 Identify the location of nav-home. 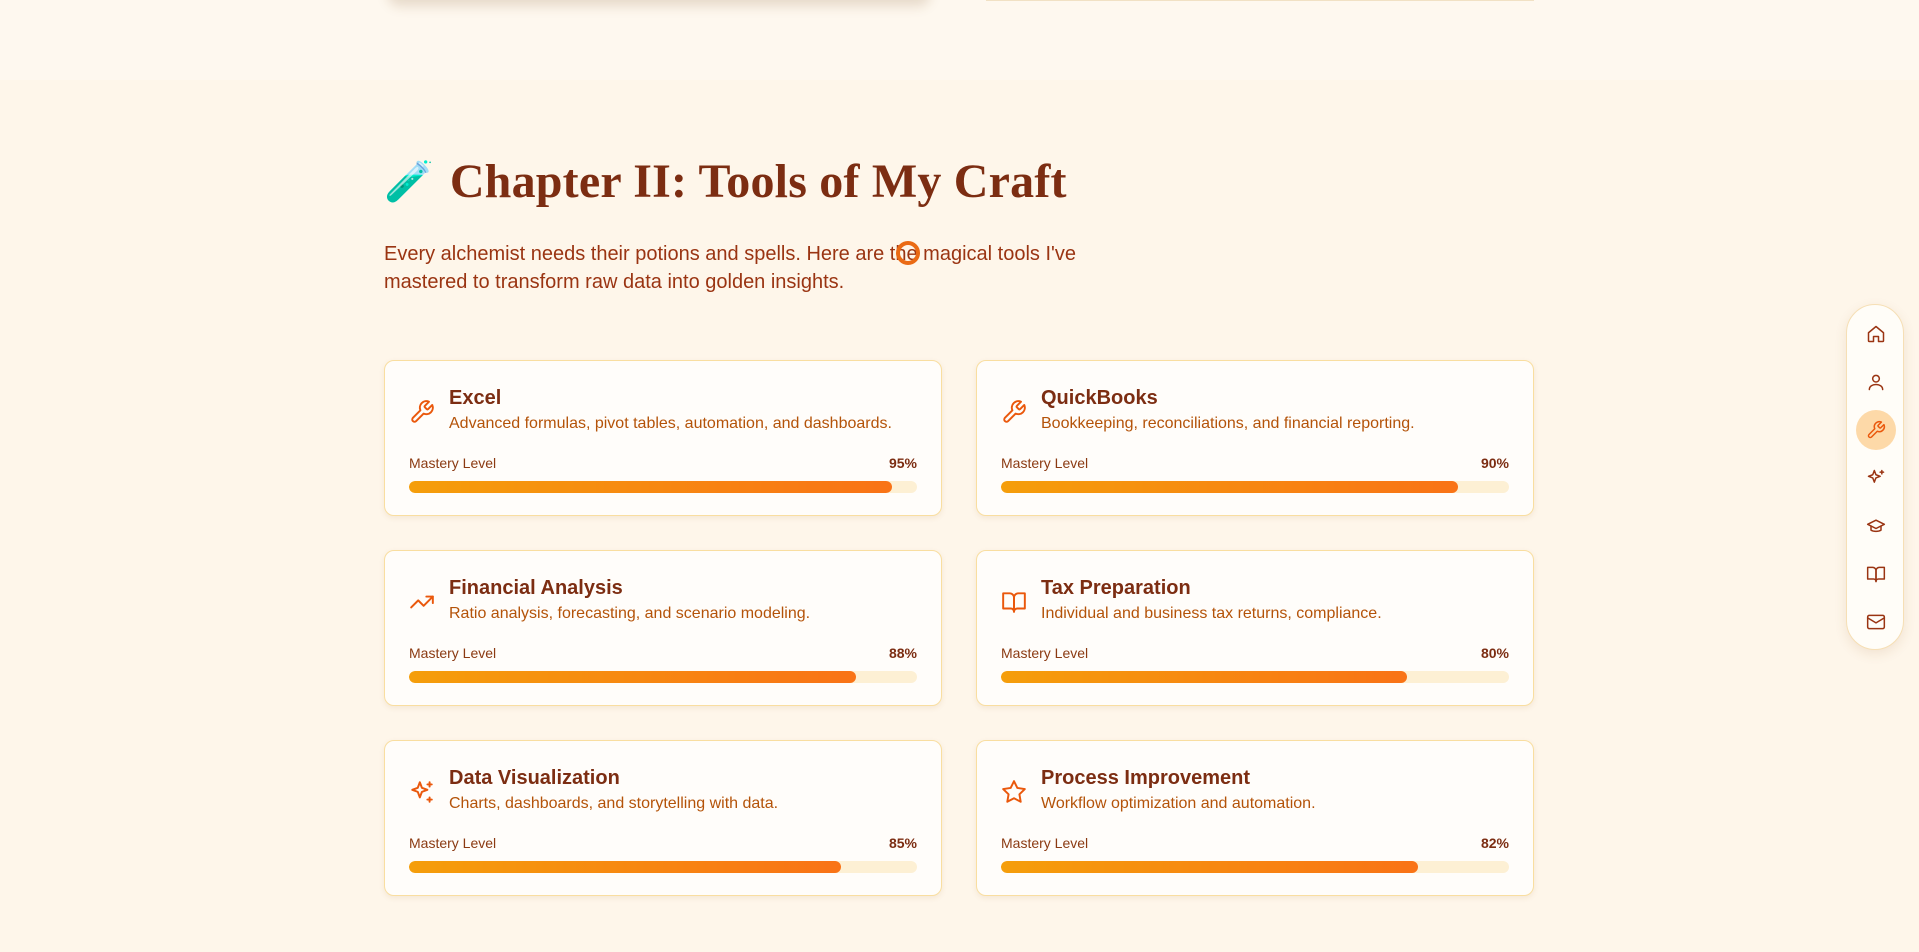
(1876, 334).